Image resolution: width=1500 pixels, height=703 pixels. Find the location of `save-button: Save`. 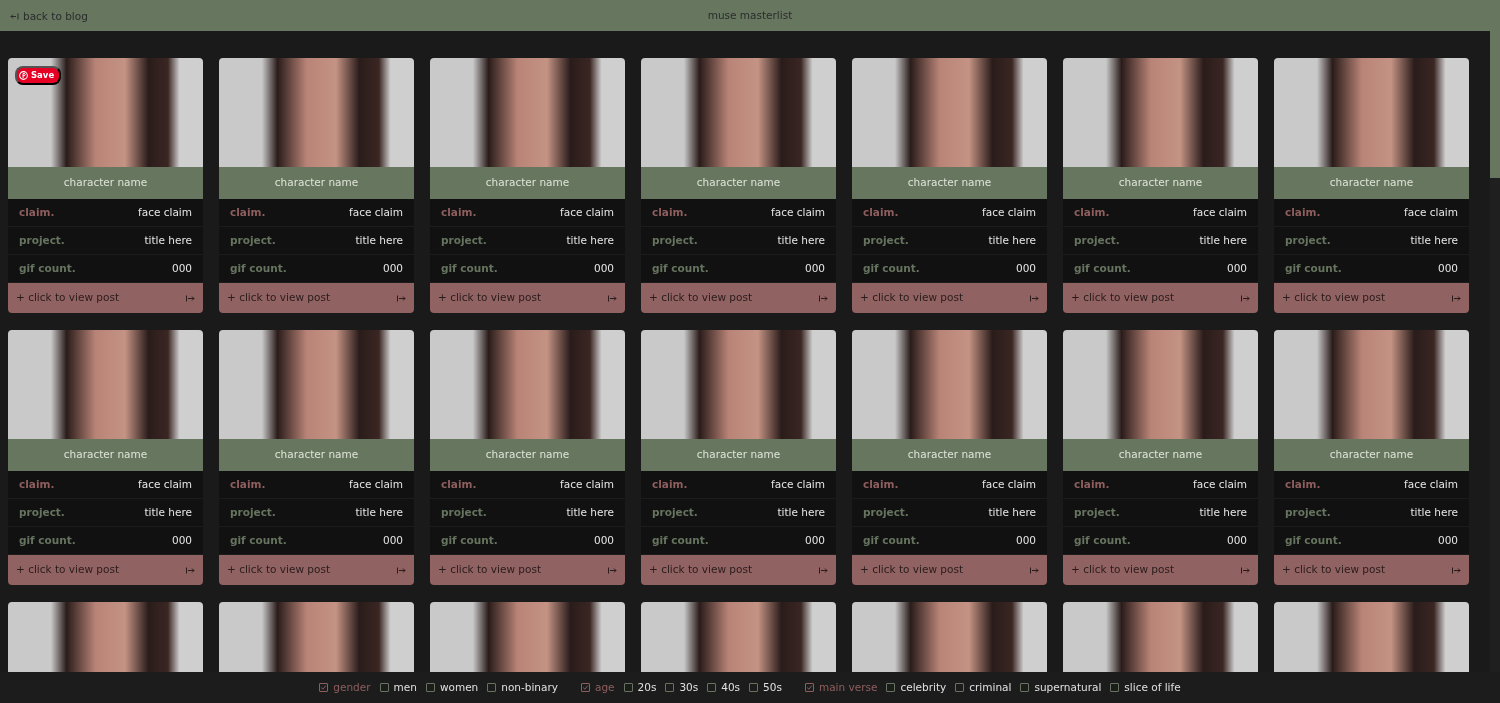

save-button: Save is located at coordinates (38, 75).